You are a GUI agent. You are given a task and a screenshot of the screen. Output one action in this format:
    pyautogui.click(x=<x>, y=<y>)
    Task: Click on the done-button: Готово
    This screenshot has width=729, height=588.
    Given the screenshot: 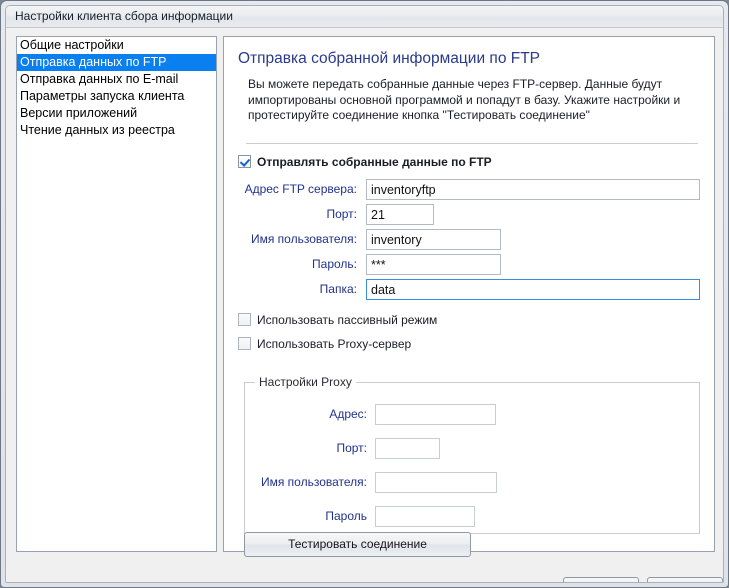 What is the action you would take?
    pyautogui.click(x=601, y=579)
    